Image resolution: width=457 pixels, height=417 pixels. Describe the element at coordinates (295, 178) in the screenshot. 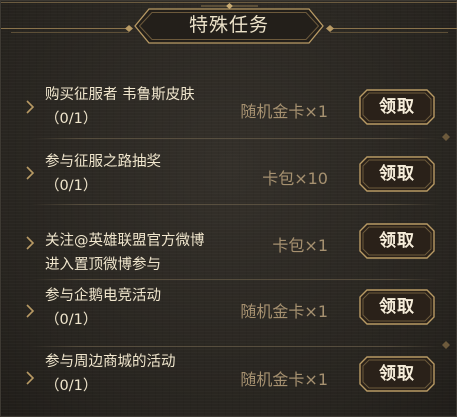

I see `task-reward: 卡包×10` at that location.